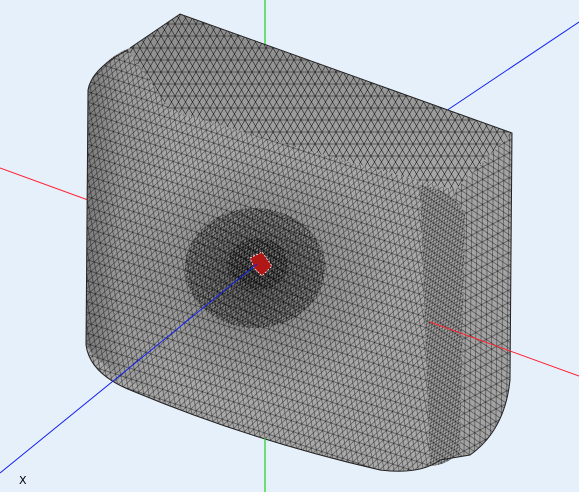  What do you see at coordinates (23, 480) in the screenshot?
I see `axis-triad-x-label: X` at bounding box center [23, 480].